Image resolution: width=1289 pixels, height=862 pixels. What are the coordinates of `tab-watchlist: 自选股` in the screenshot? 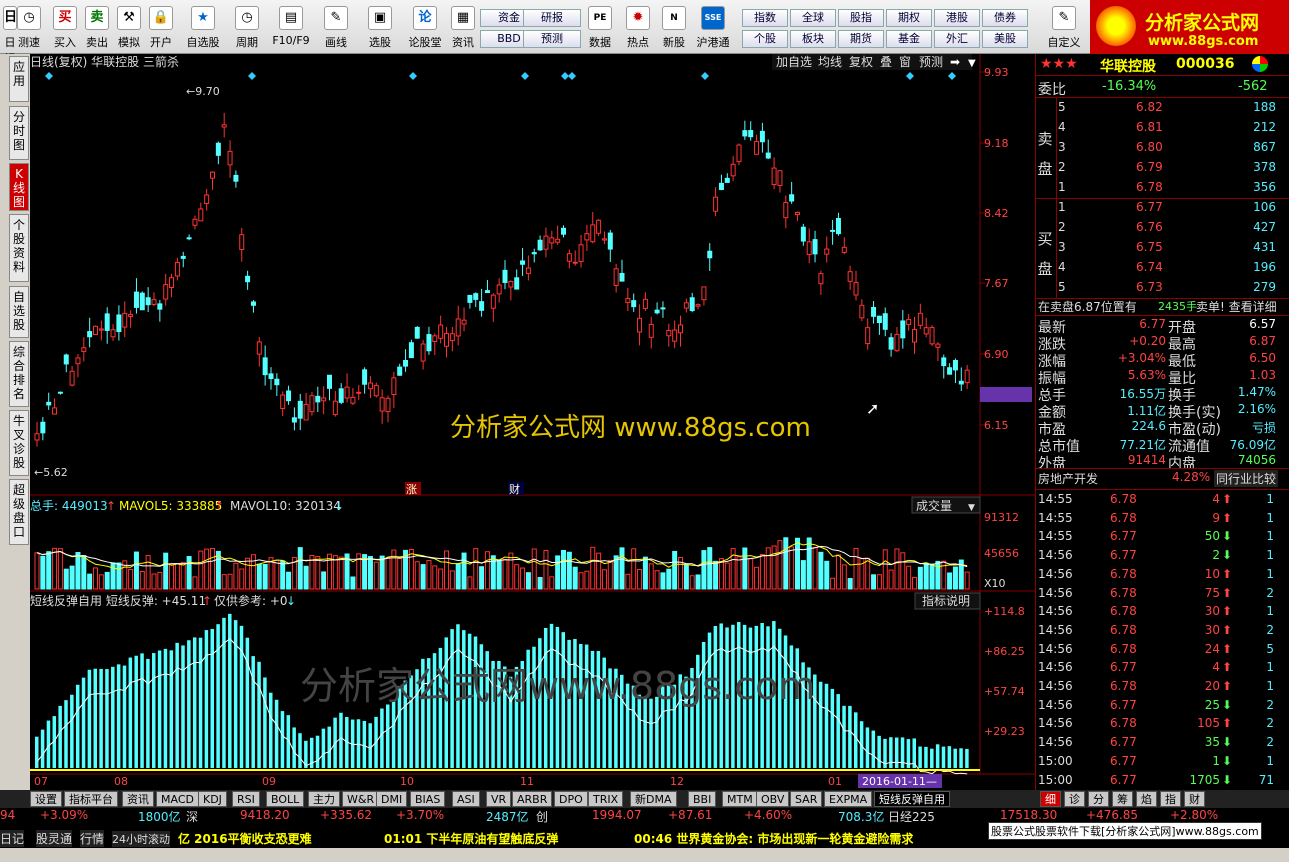 It's located at (19, 312).